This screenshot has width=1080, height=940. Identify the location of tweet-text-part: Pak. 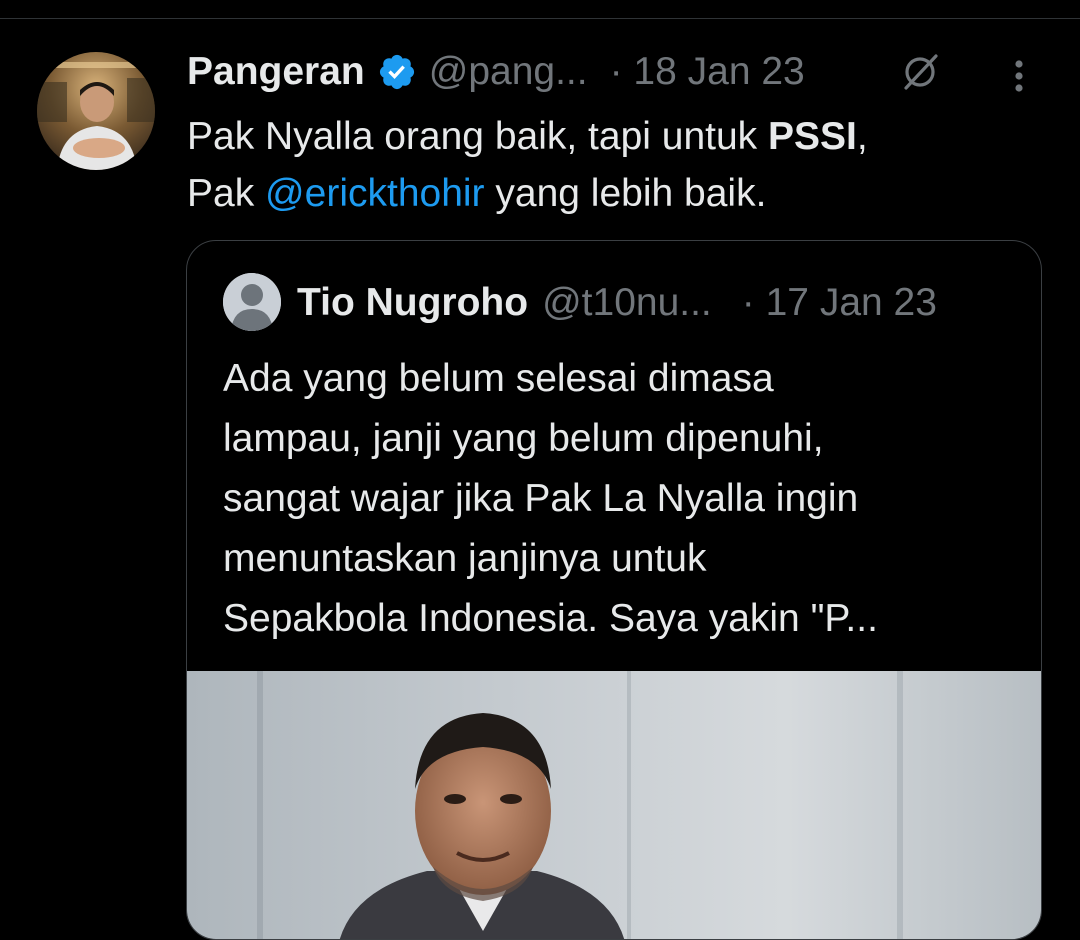
(226, 193).